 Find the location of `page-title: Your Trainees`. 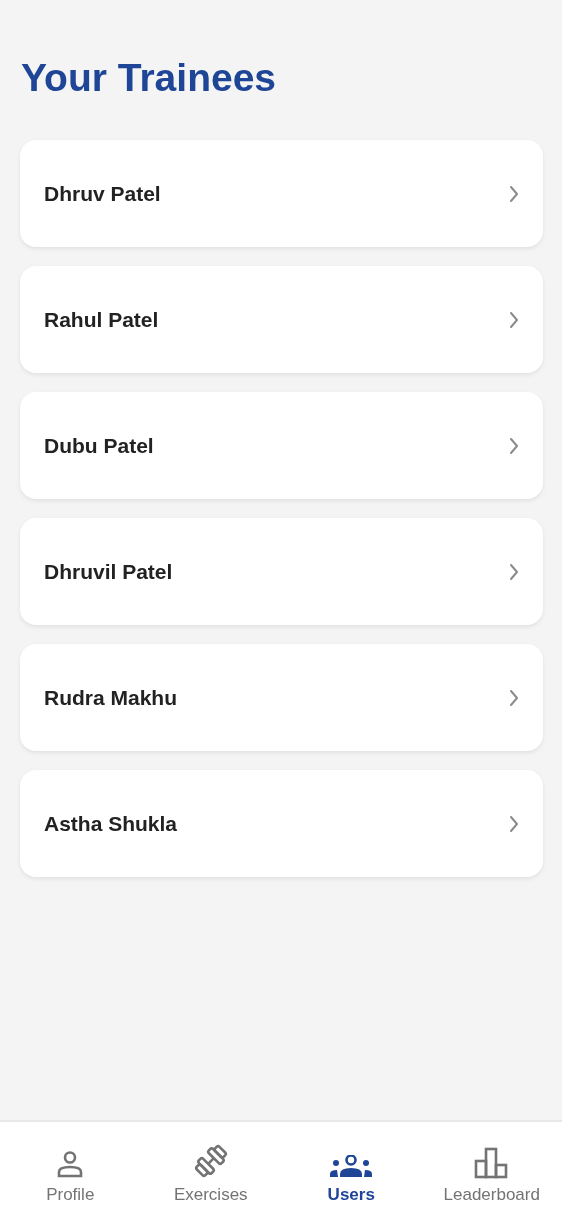

page-title: Your Trainees is located at coordinates (149, 78).